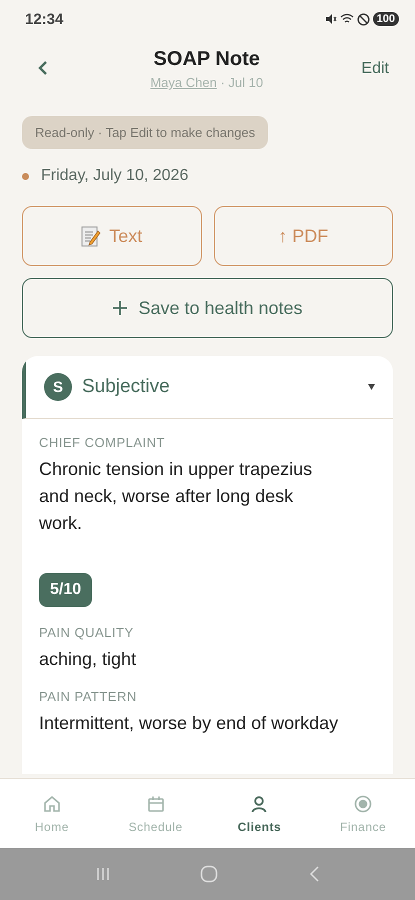  Describe the element at coordinates (241, 82) in the screenshot. I see `note-date: · Jul 10` at that location.